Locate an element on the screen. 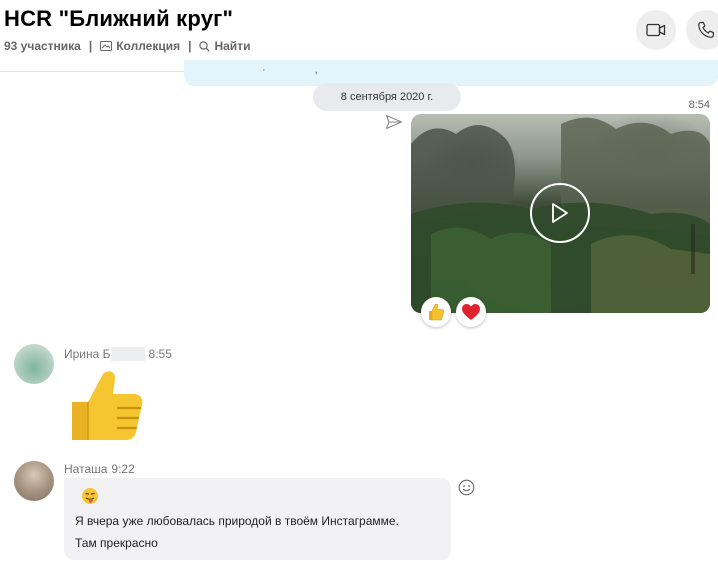 This screenshot has width=718, height=563. sender-line: Ирина Б 8:55 is located at coordinates (118, 354).